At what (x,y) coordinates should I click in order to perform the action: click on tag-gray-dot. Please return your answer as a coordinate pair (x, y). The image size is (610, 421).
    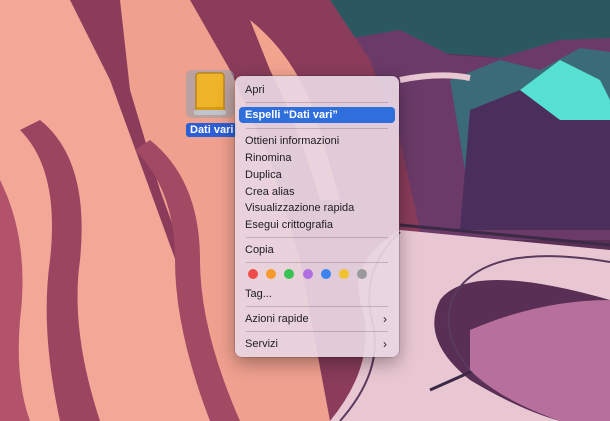
    Looking at the image, I should click on (362, 274).